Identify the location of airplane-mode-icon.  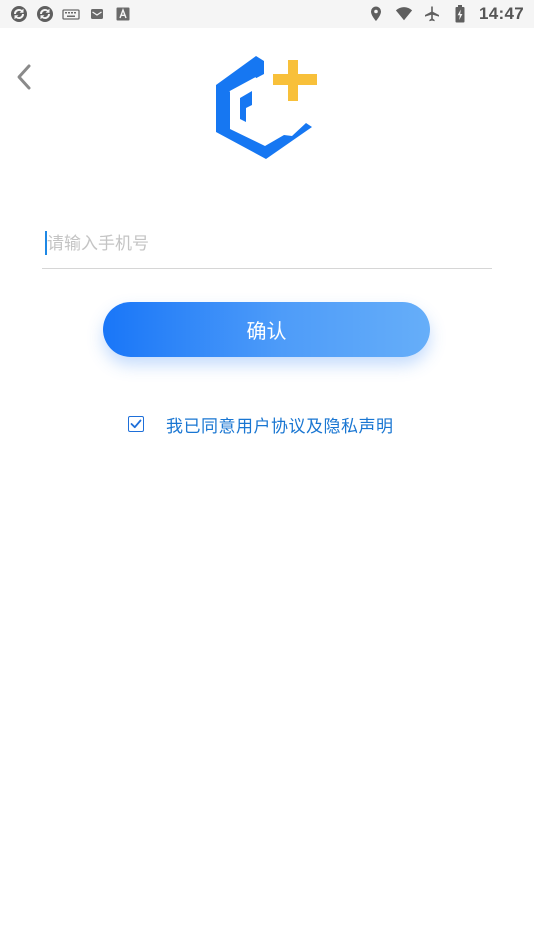
(432, 14).